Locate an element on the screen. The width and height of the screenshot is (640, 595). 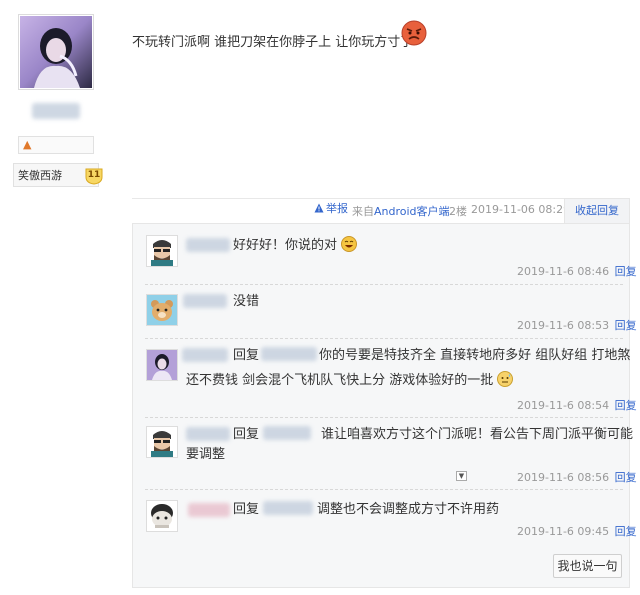
reply-meta: 2019-11-6 08:54 回复 is located at coordinates (577, 405).